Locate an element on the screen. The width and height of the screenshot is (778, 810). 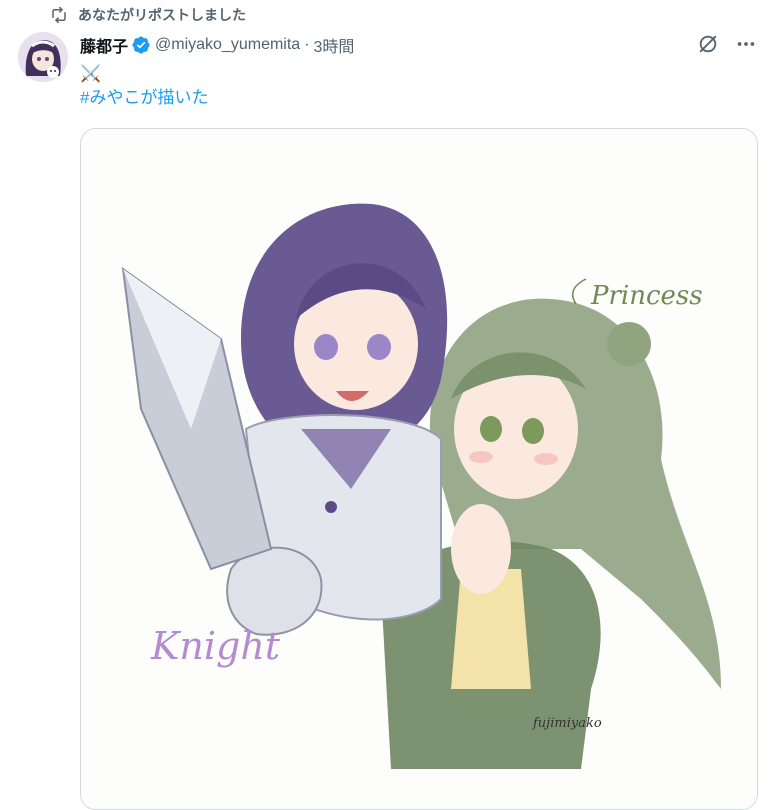
tweet-body: ⚔️ #みやこが描いた is located at coordinates (144, 86).